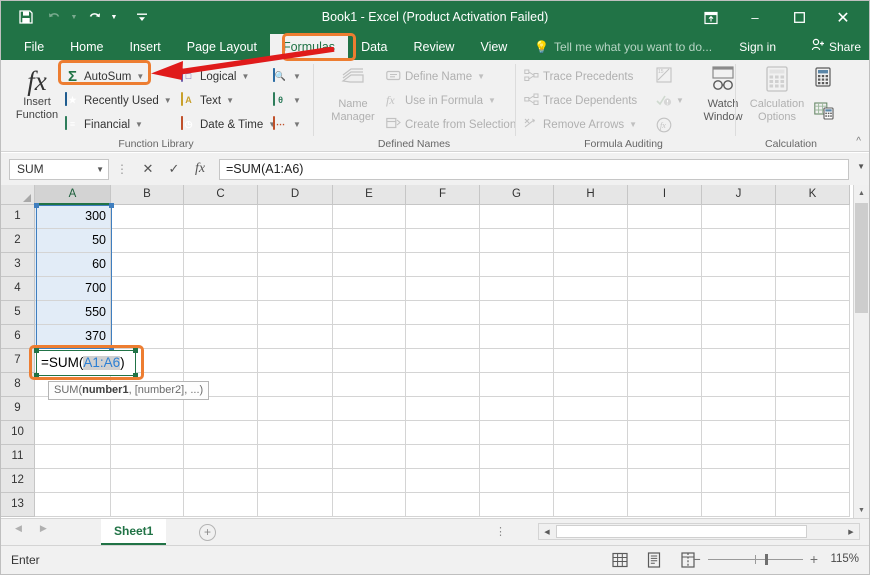 Image resolution: width=870 pixels, height=575 pixels. Describe the element at coordinates (739, 385) in the screenshot. I see `cell-J8` at that location.